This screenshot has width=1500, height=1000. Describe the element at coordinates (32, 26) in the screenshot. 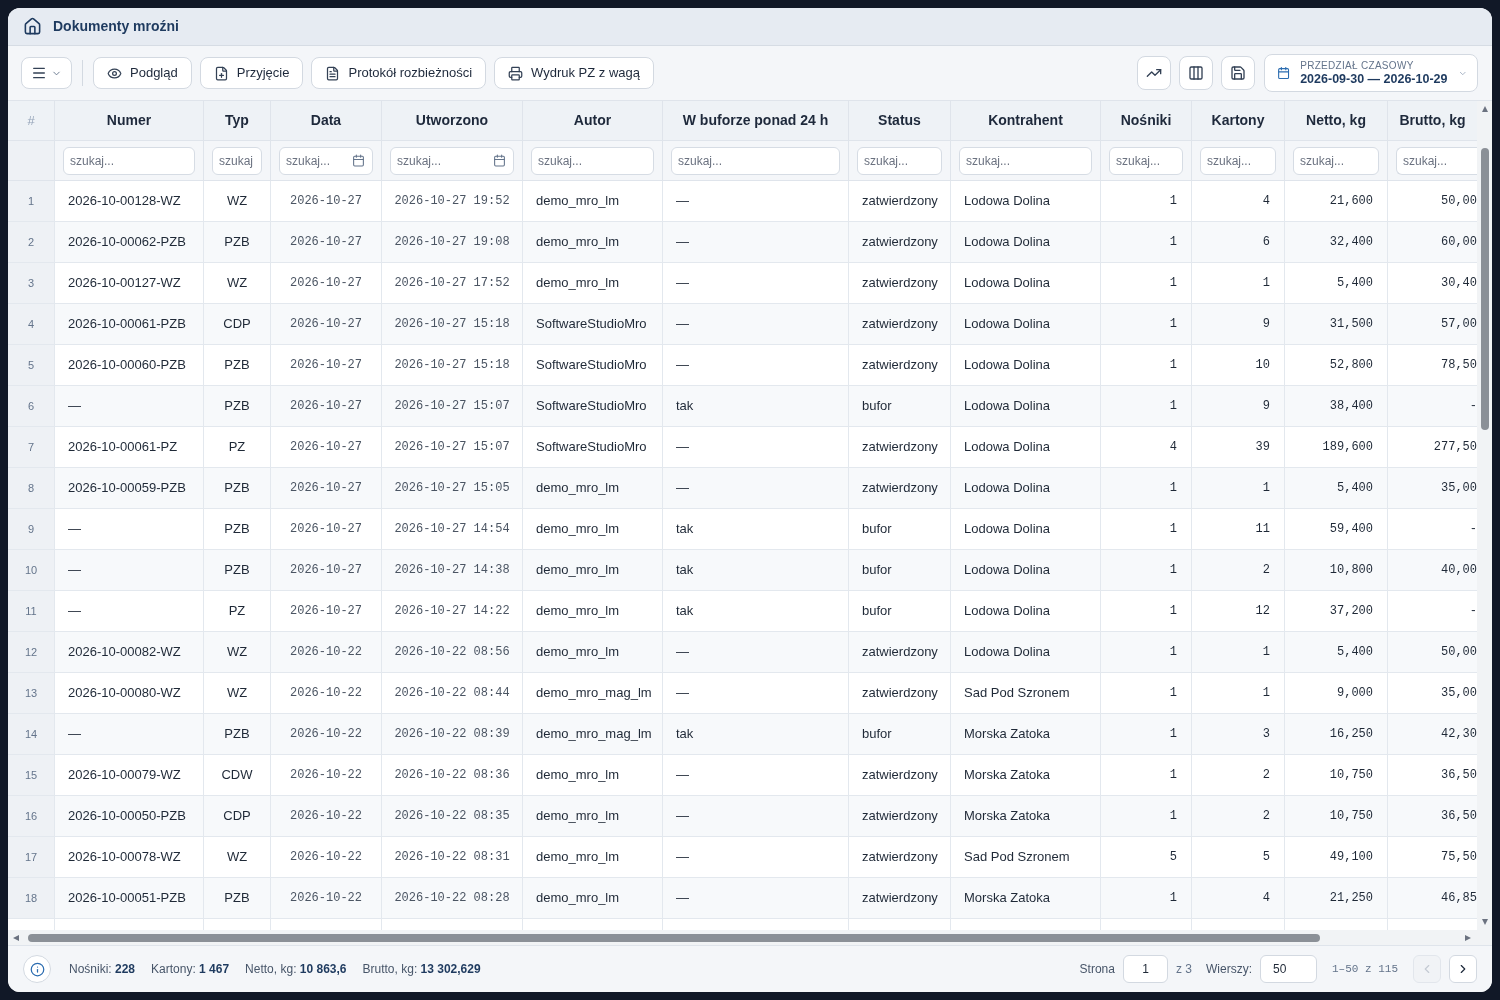

I see `home-icon` at that location.